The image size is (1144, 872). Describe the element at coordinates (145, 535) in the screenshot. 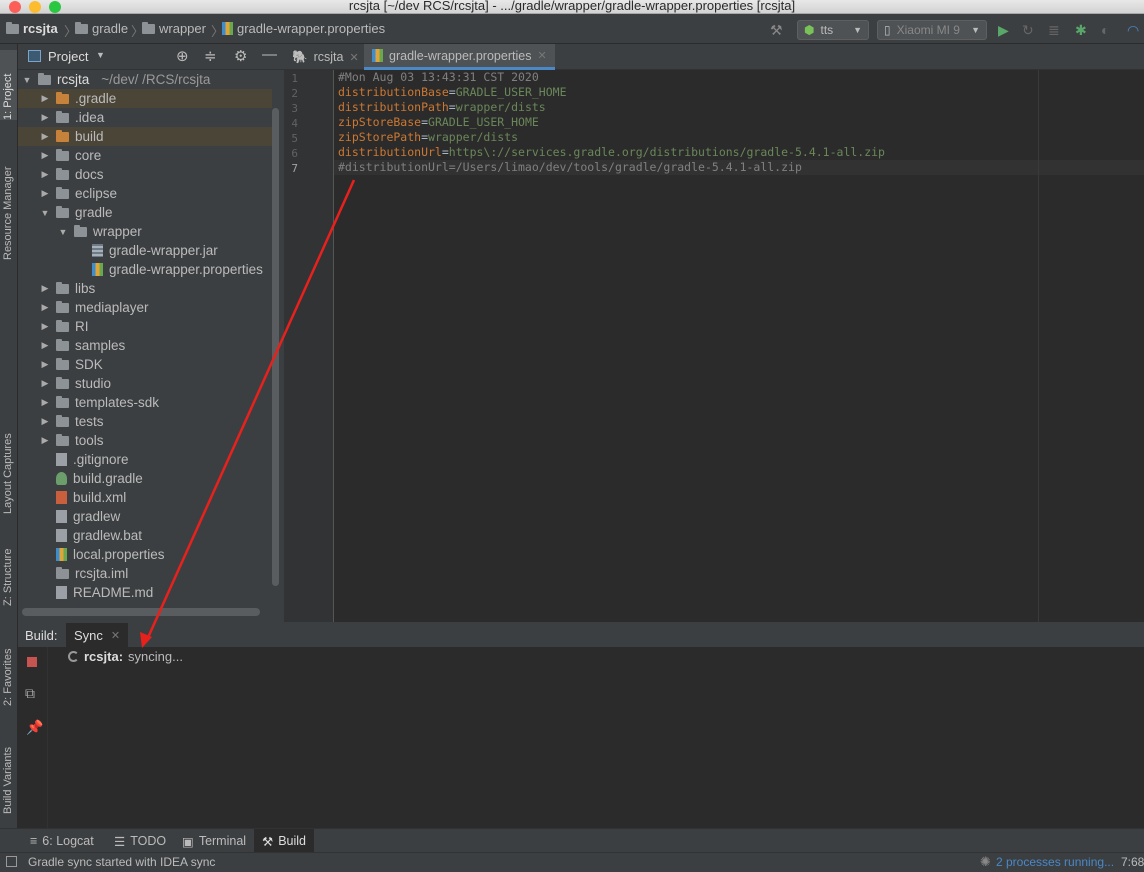

I see `tree-item: gradlew.bat` at that location.